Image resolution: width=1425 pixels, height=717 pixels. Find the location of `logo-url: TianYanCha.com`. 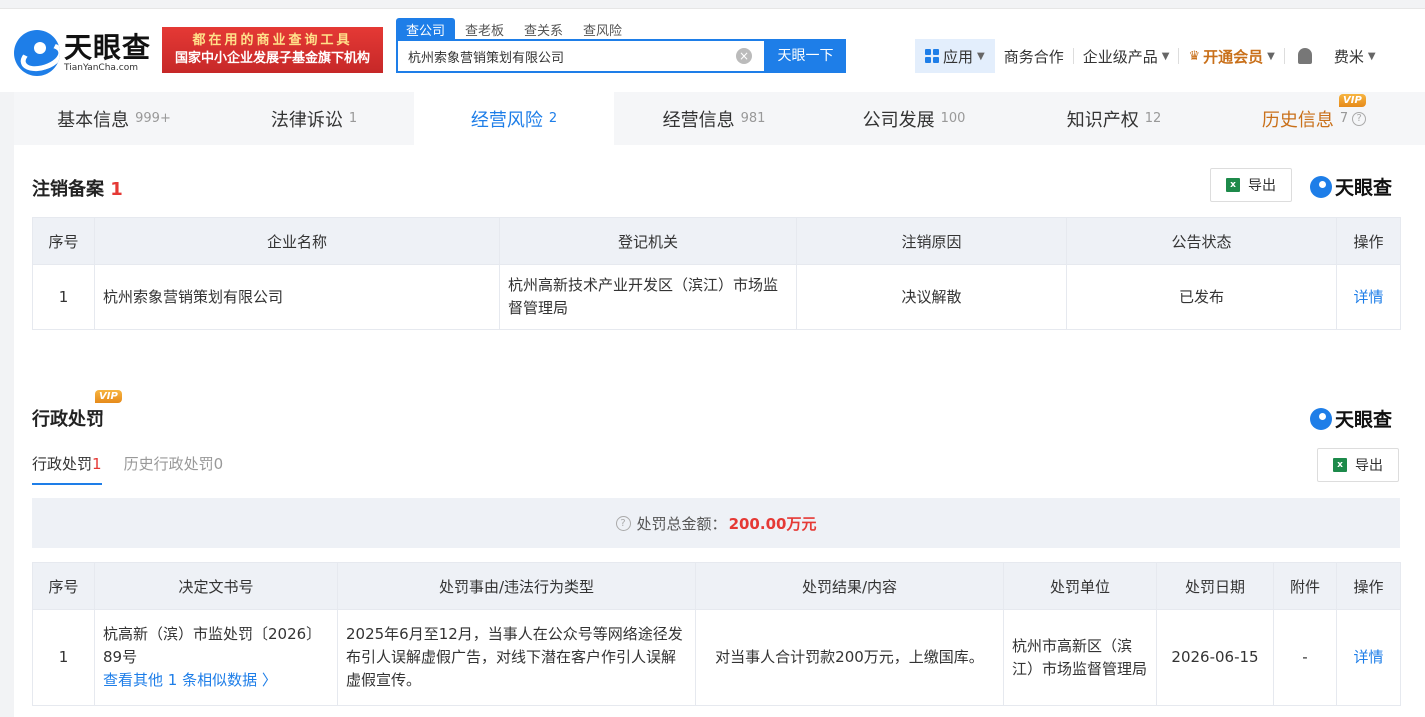

logo-url: TianYanCha.com is located at coordinates (101, 68).